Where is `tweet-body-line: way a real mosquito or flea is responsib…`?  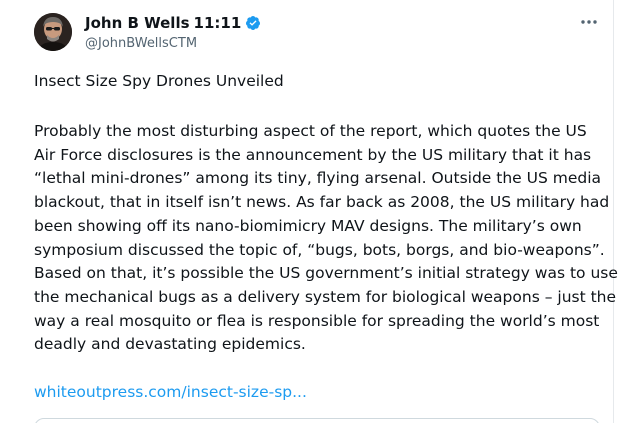
tweet-body-line: way a real mosquito or flea is responsib… is located at coordinates (317, 320).